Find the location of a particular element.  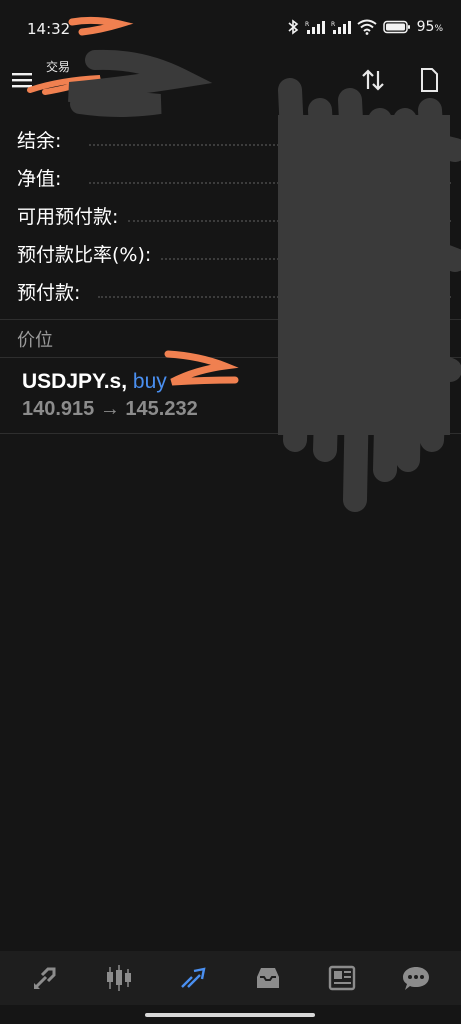

trade-icon is located at coordinates (193, 977).